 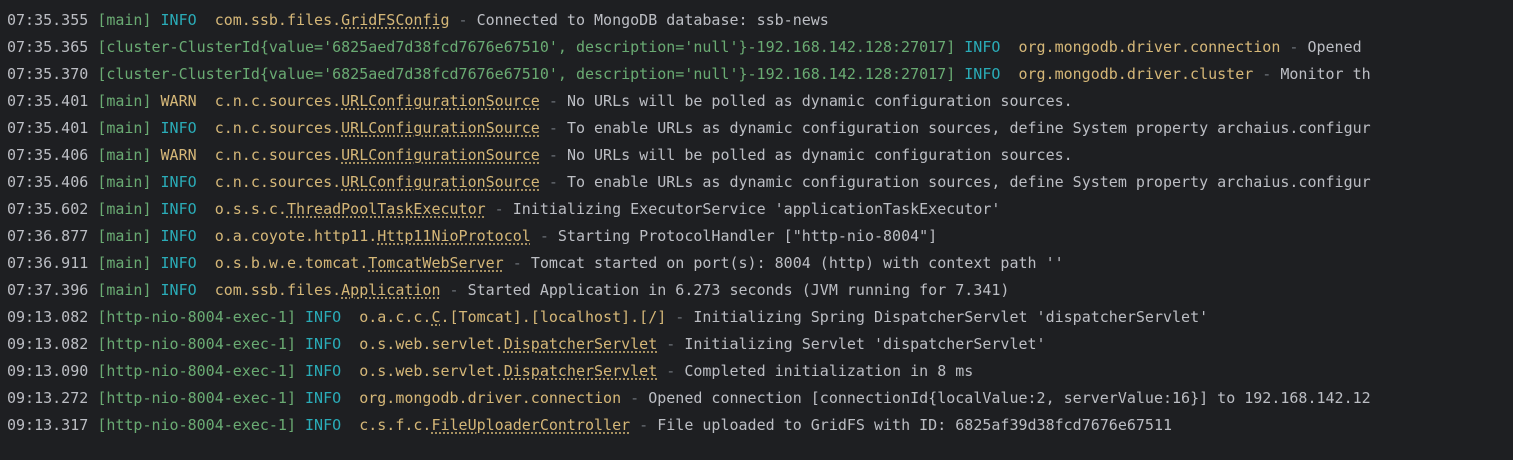 I want to click on log-message: Initializing Servlet 'dispatcherServlet', so click(x=865, y=344).